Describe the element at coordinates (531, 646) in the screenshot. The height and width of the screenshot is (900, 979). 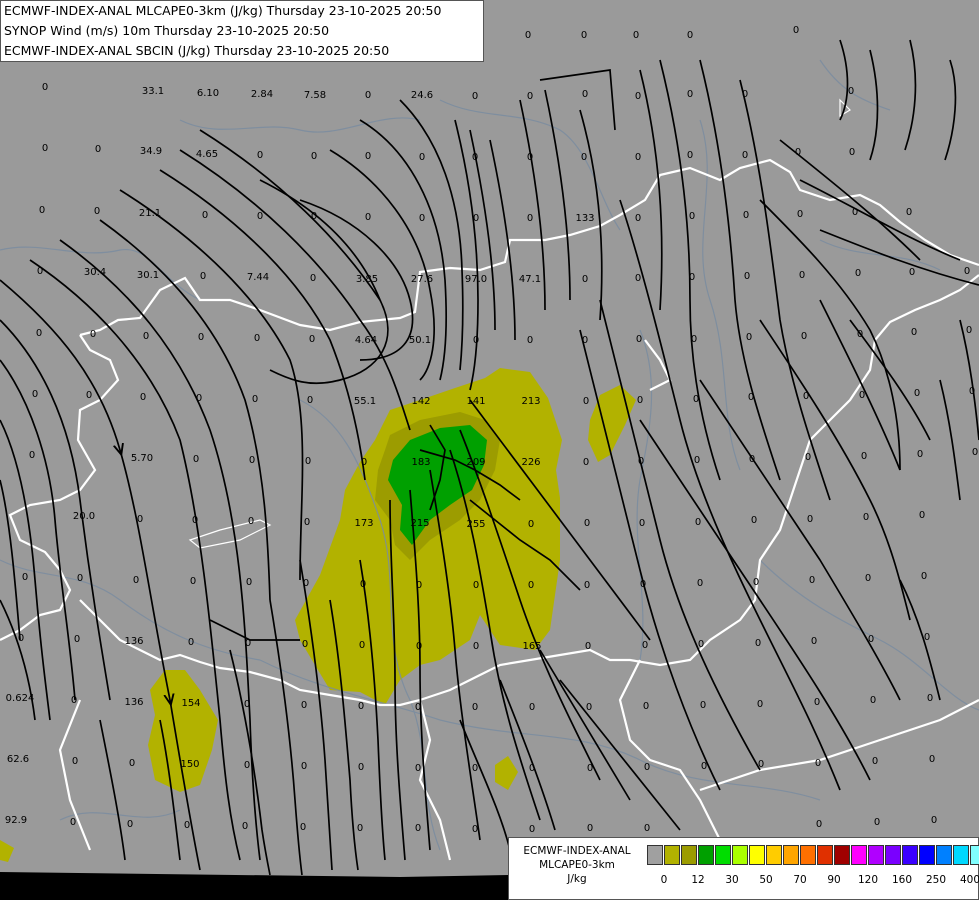
I see `station-value: 165` at that location.